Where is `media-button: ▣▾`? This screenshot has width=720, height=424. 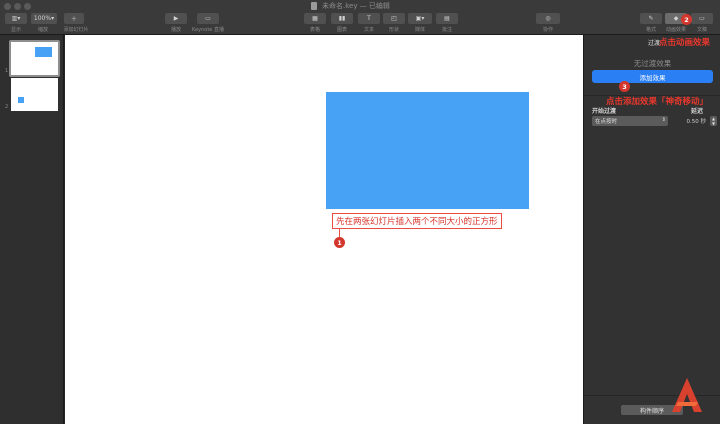
media-button: ▣▾ is located at coordinates (420, 18).